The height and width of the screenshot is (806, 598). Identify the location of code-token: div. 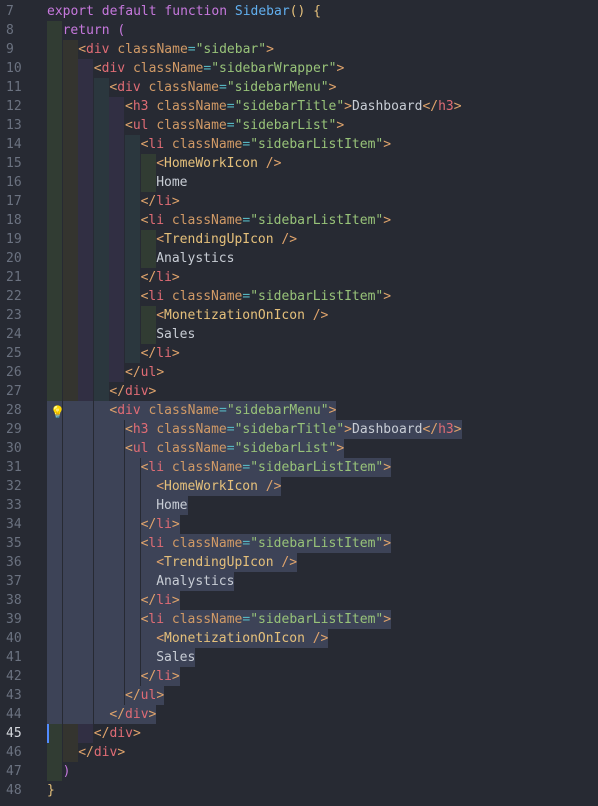
(137, 714).